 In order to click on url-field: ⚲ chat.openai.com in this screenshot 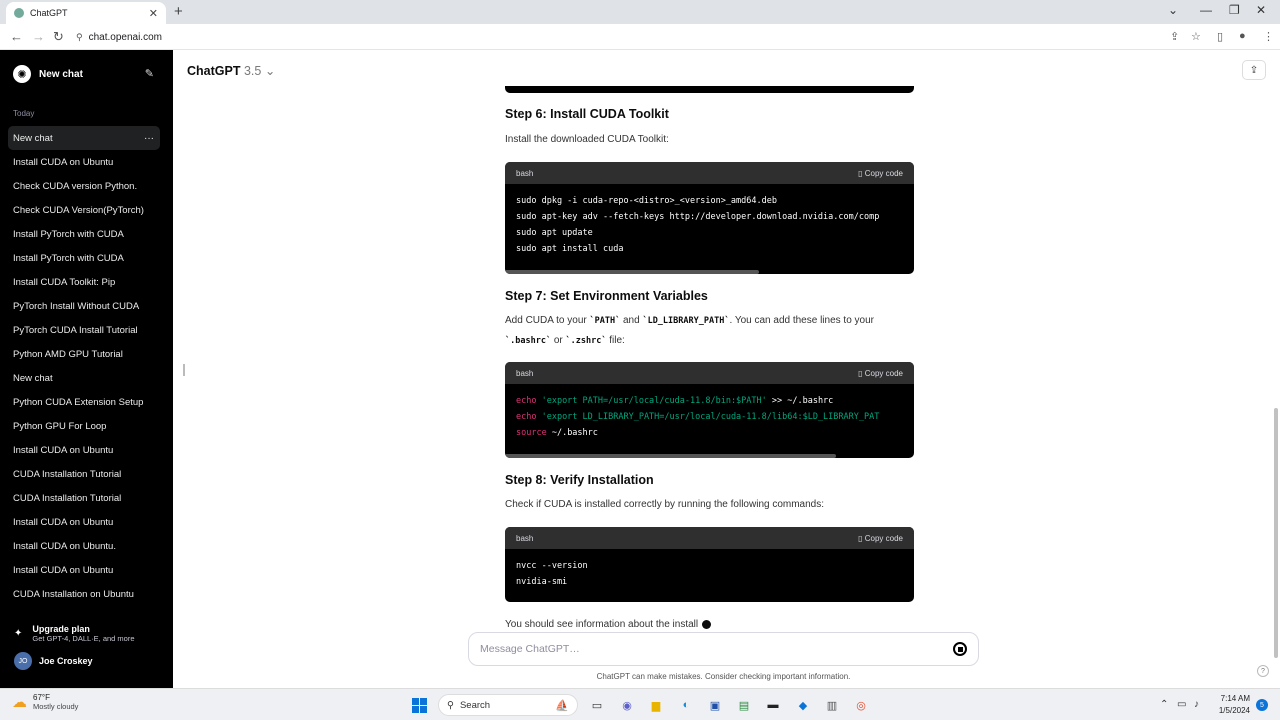, I will do `click(641, 37)`.